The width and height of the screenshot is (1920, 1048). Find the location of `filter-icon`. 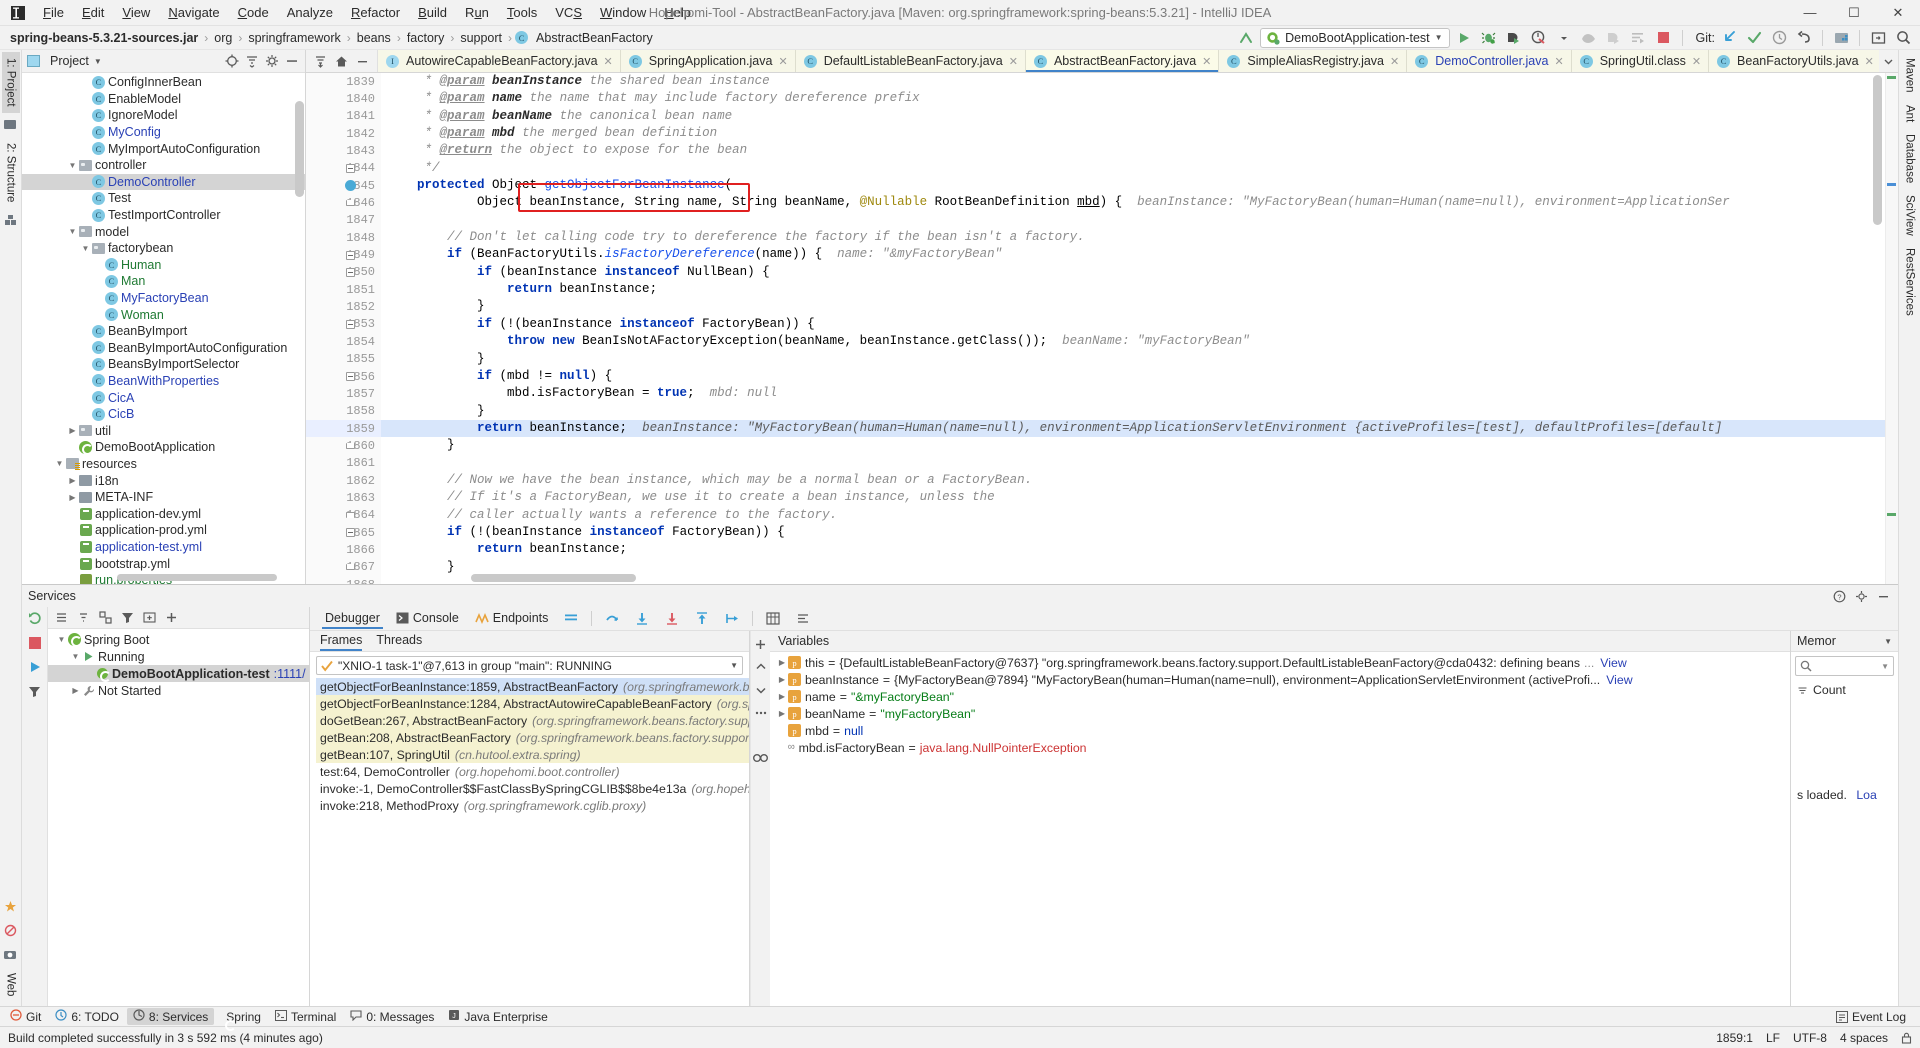

filter-icon is located at coordinates (127, 618).